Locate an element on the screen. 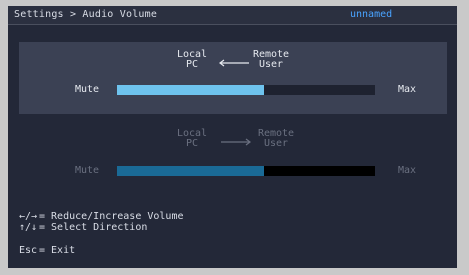 The image size is (469, 275). help-select-direction: ↑/↓ = Select Direction is located at coordinates (83, 228).